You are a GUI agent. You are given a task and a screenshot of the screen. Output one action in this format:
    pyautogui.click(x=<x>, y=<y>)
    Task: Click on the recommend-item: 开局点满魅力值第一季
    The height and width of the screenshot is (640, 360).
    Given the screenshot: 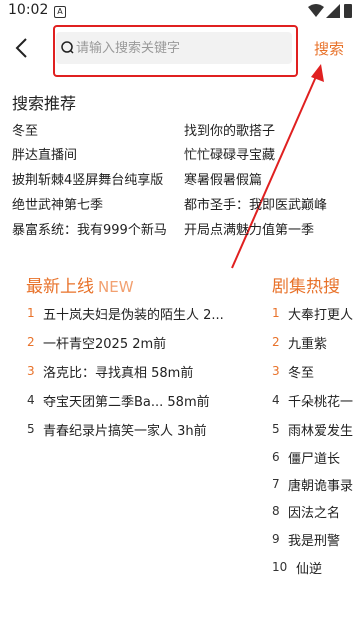 What is the action you would take?
    pyautogui.click(x=249, y=228)
    